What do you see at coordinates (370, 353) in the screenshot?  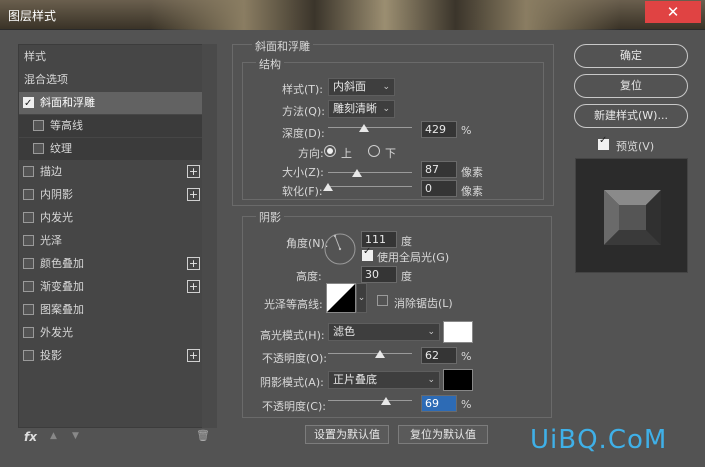 I see `highlight-opacity-track` at bounding box center [370, 353].